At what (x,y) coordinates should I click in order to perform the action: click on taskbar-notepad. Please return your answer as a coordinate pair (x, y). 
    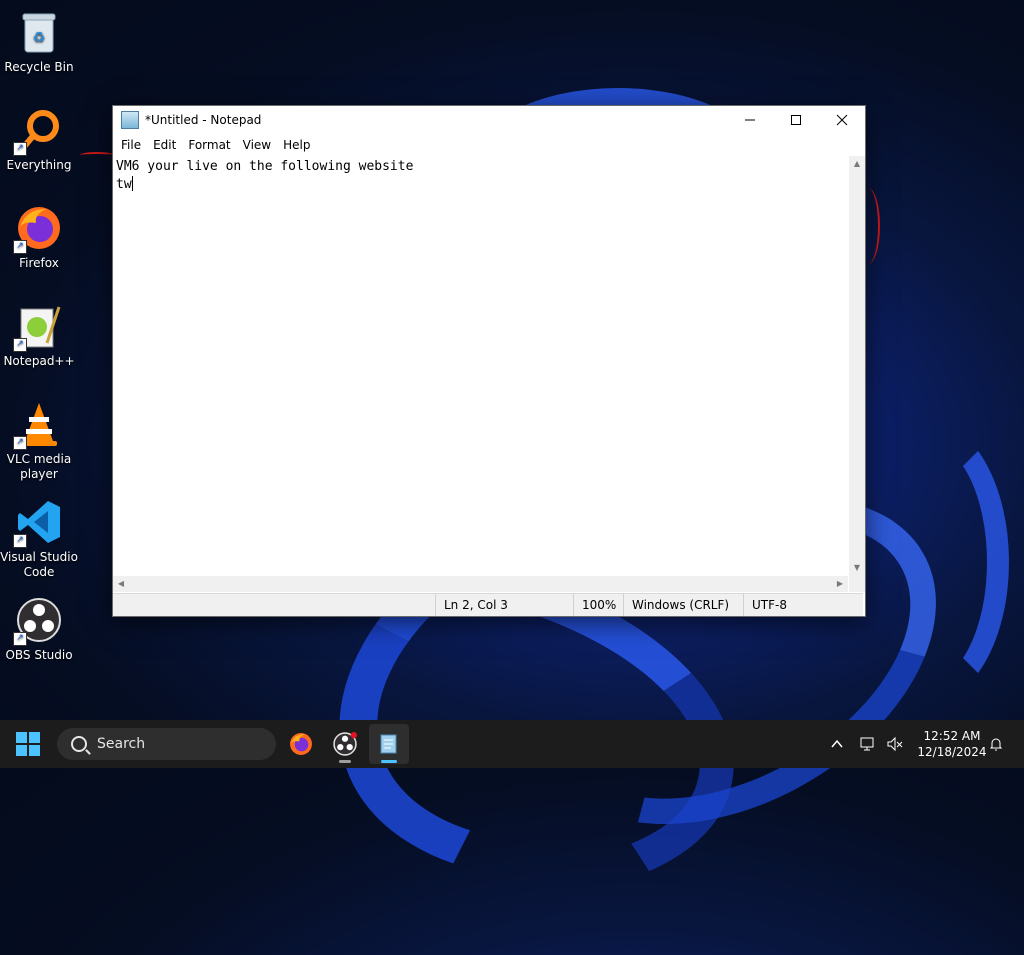
    Looking at the image, I should click on (389, 744).